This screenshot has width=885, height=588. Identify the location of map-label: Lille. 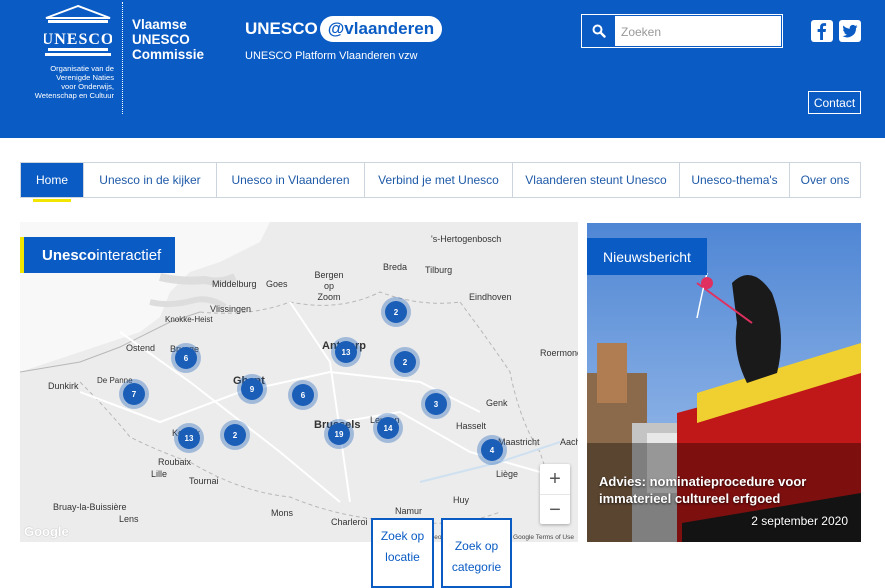
(159, 474).